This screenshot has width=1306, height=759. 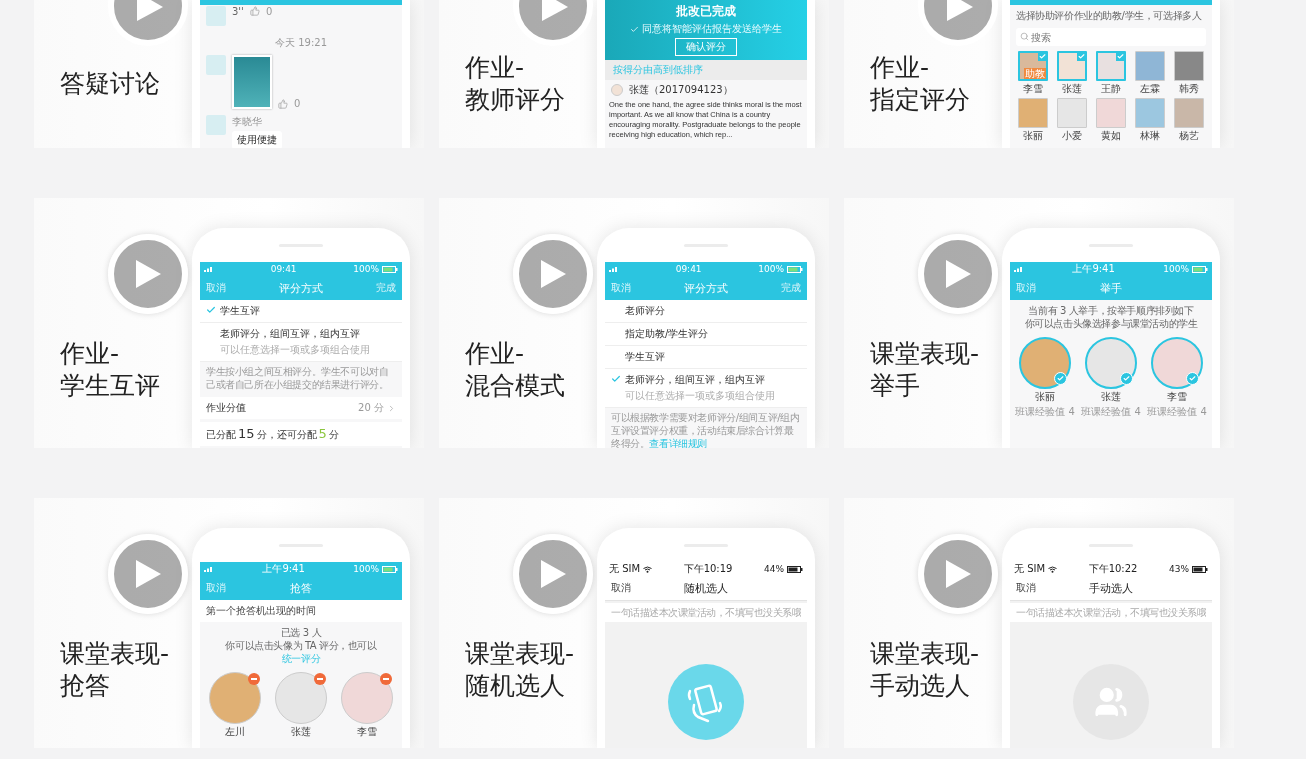 I want to click on person-name: 张莲, so click(x=1072, y=89).